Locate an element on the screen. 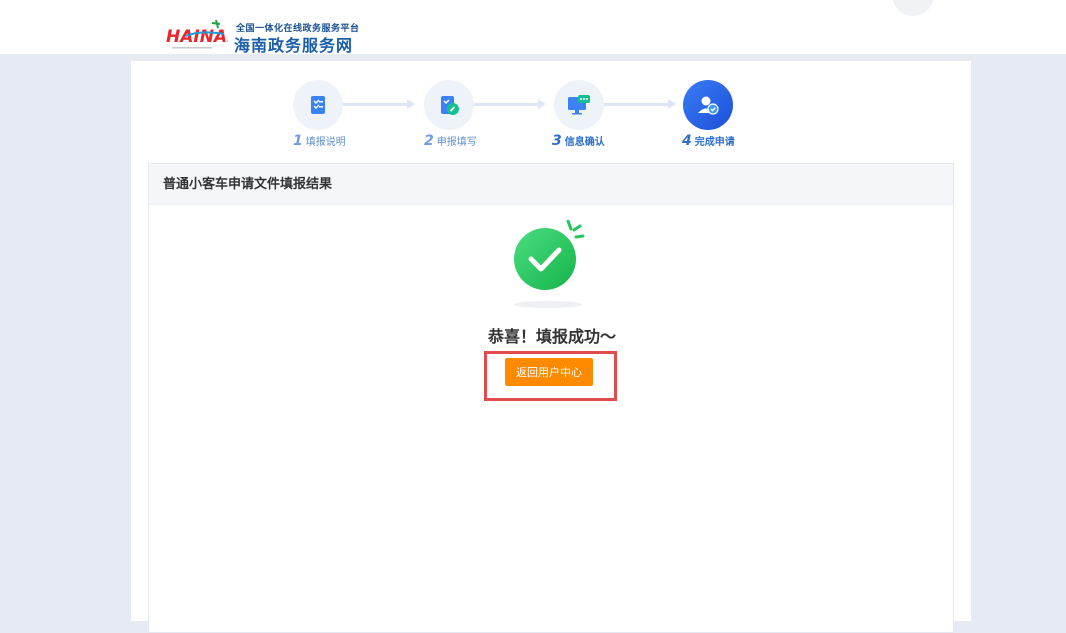 The image size is (1066, 633). user-check-icon is located at coordinates (708, 105).